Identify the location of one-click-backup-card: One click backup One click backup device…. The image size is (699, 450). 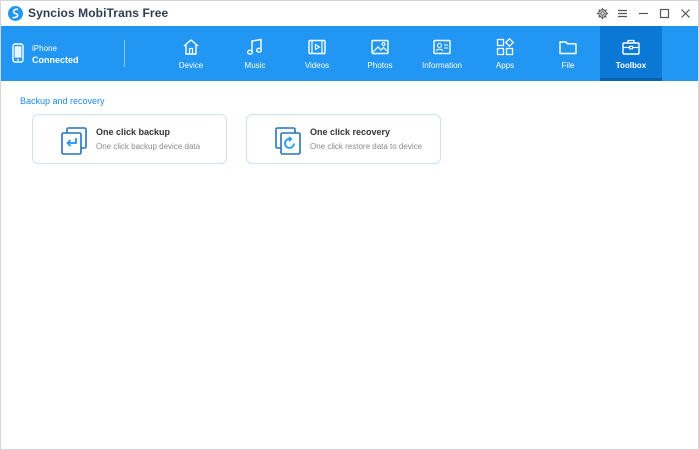
(129, 139).